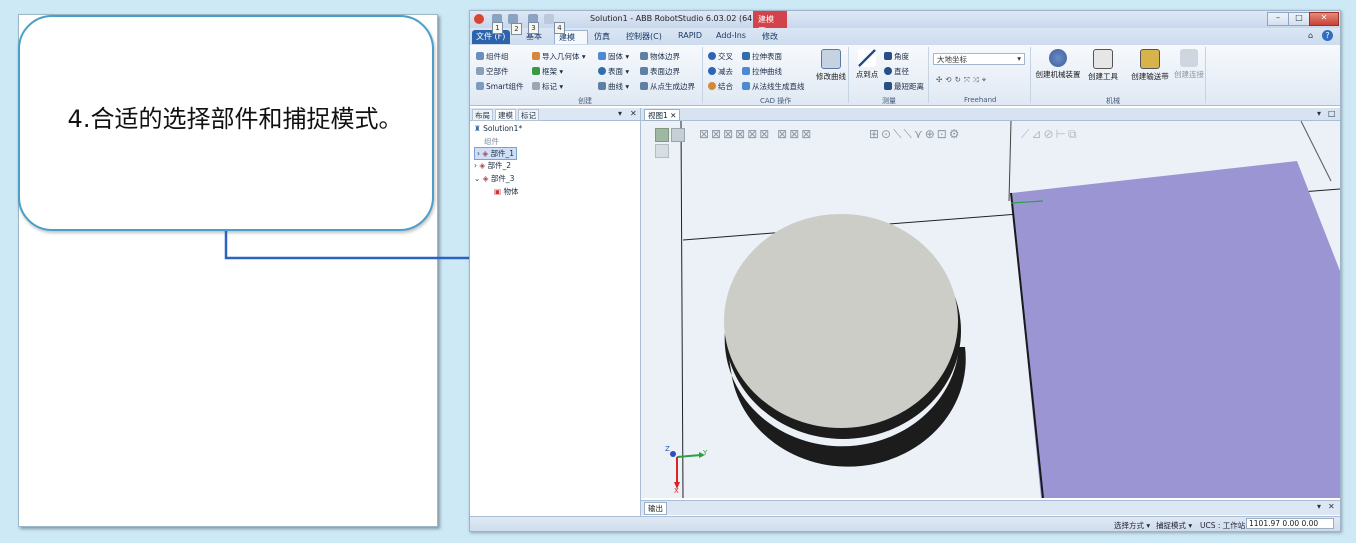 The width and height of the screenshot is (1356, 543). What do you see at coordinates (549, 19) in the screenshot?
I see `customize-qat-icon` at bounding box center [549, 19].